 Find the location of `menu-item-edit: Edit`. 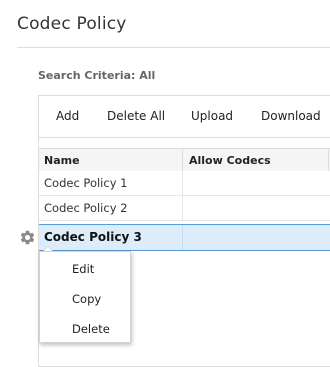

menu-item-edit: Edit is located at coordinates (85, 268).